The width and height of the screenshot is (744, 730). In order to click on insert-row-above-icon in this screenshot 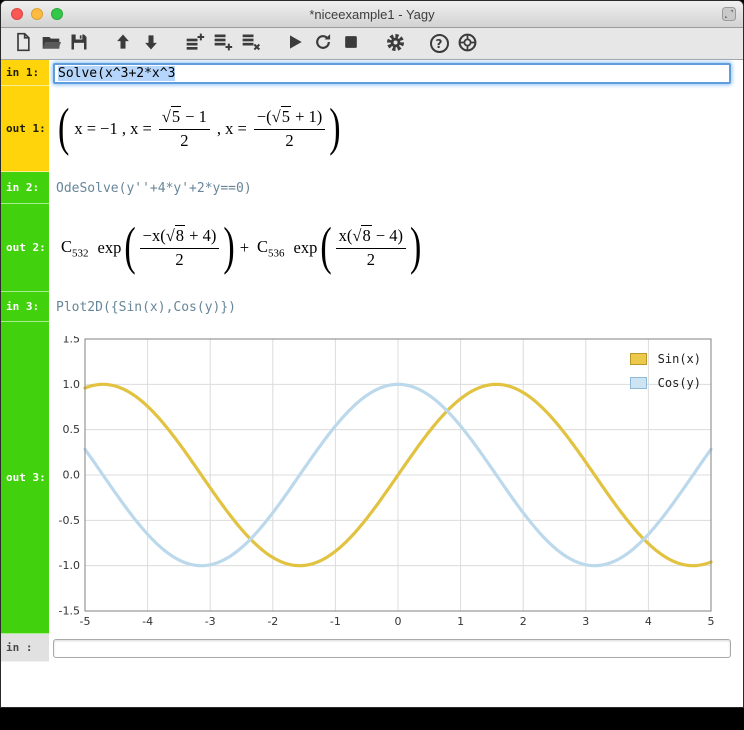, I will do `click(195, 43)`.